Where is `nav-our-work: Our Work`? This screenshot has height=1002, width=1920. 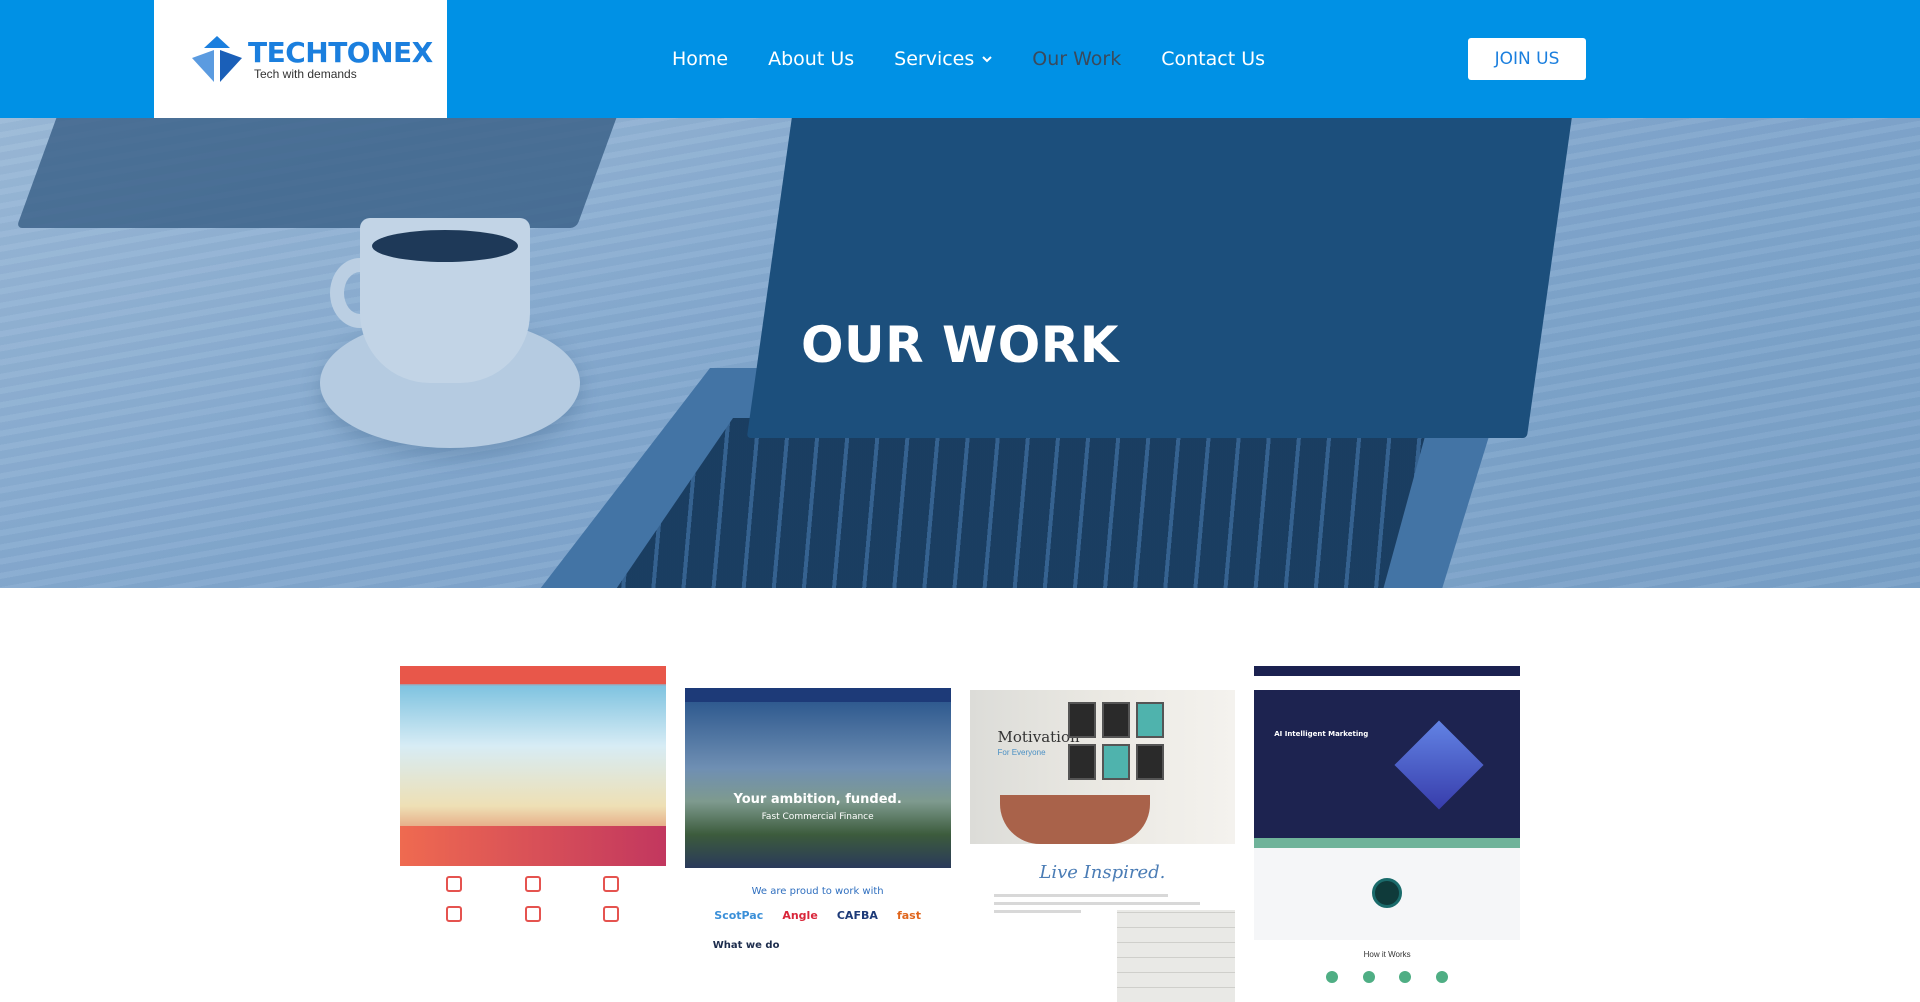
nav-our-work: Our Work is located at coordinates (1076, 59).